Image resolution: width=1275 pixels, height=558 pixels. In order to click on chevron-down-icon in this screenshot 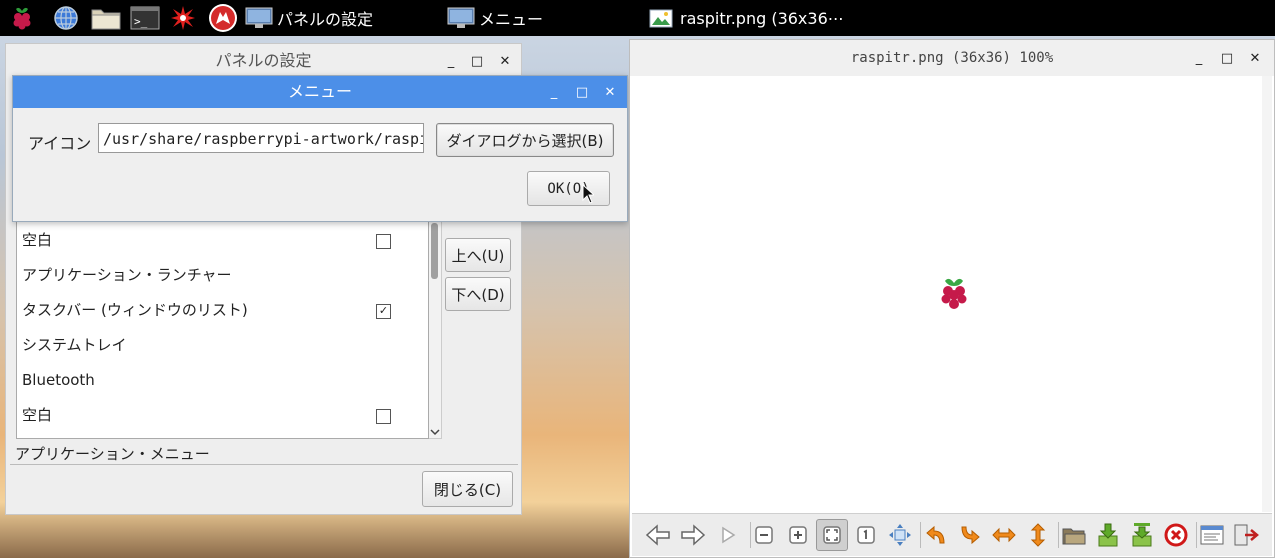, I will do `click(435, 432)`.